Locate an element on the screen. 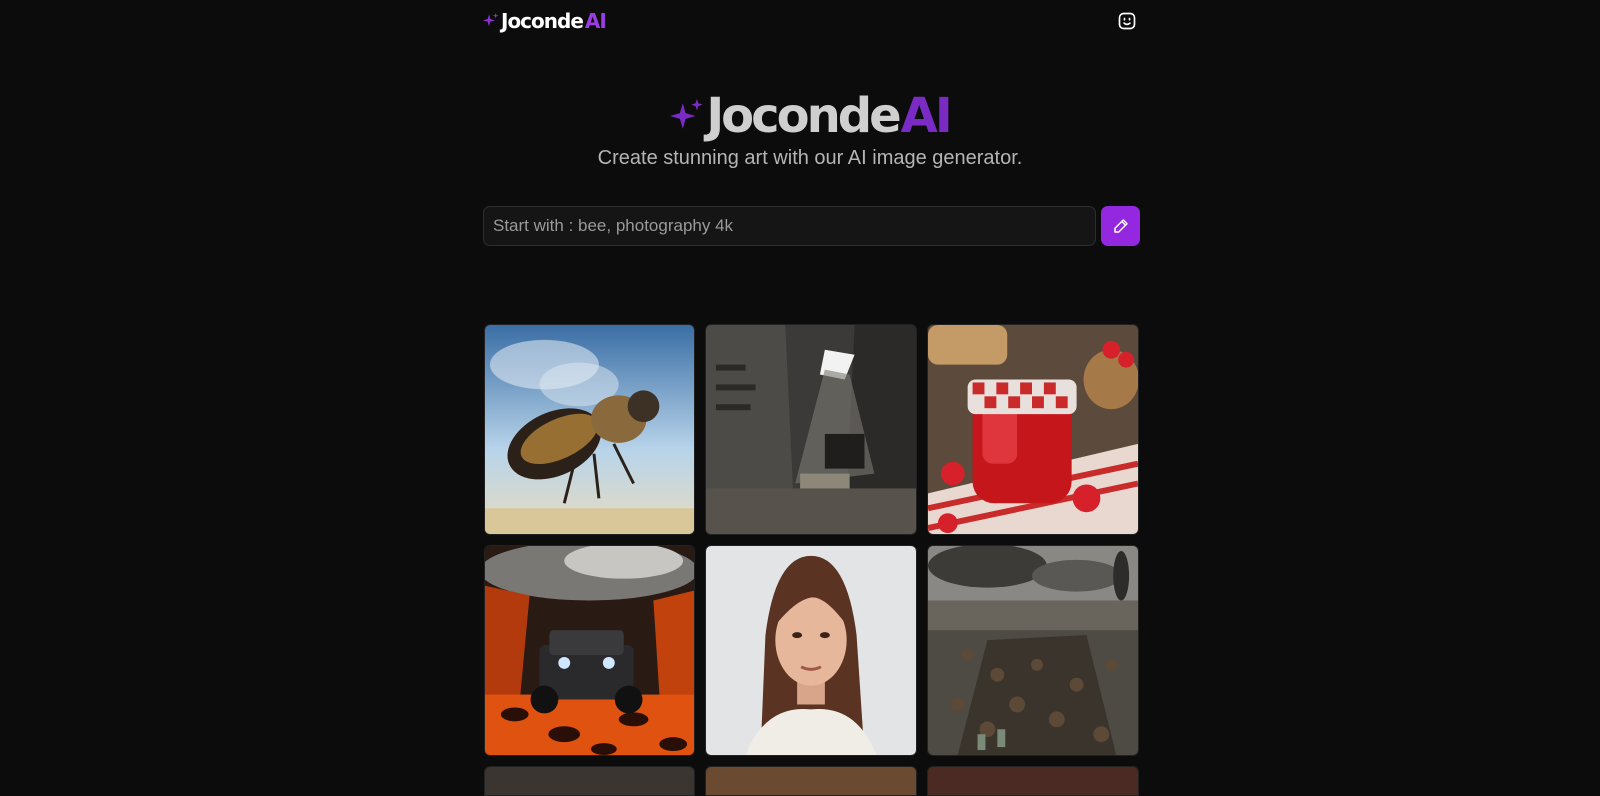  gallery-item-jam is located at coordinates (1033, 429).